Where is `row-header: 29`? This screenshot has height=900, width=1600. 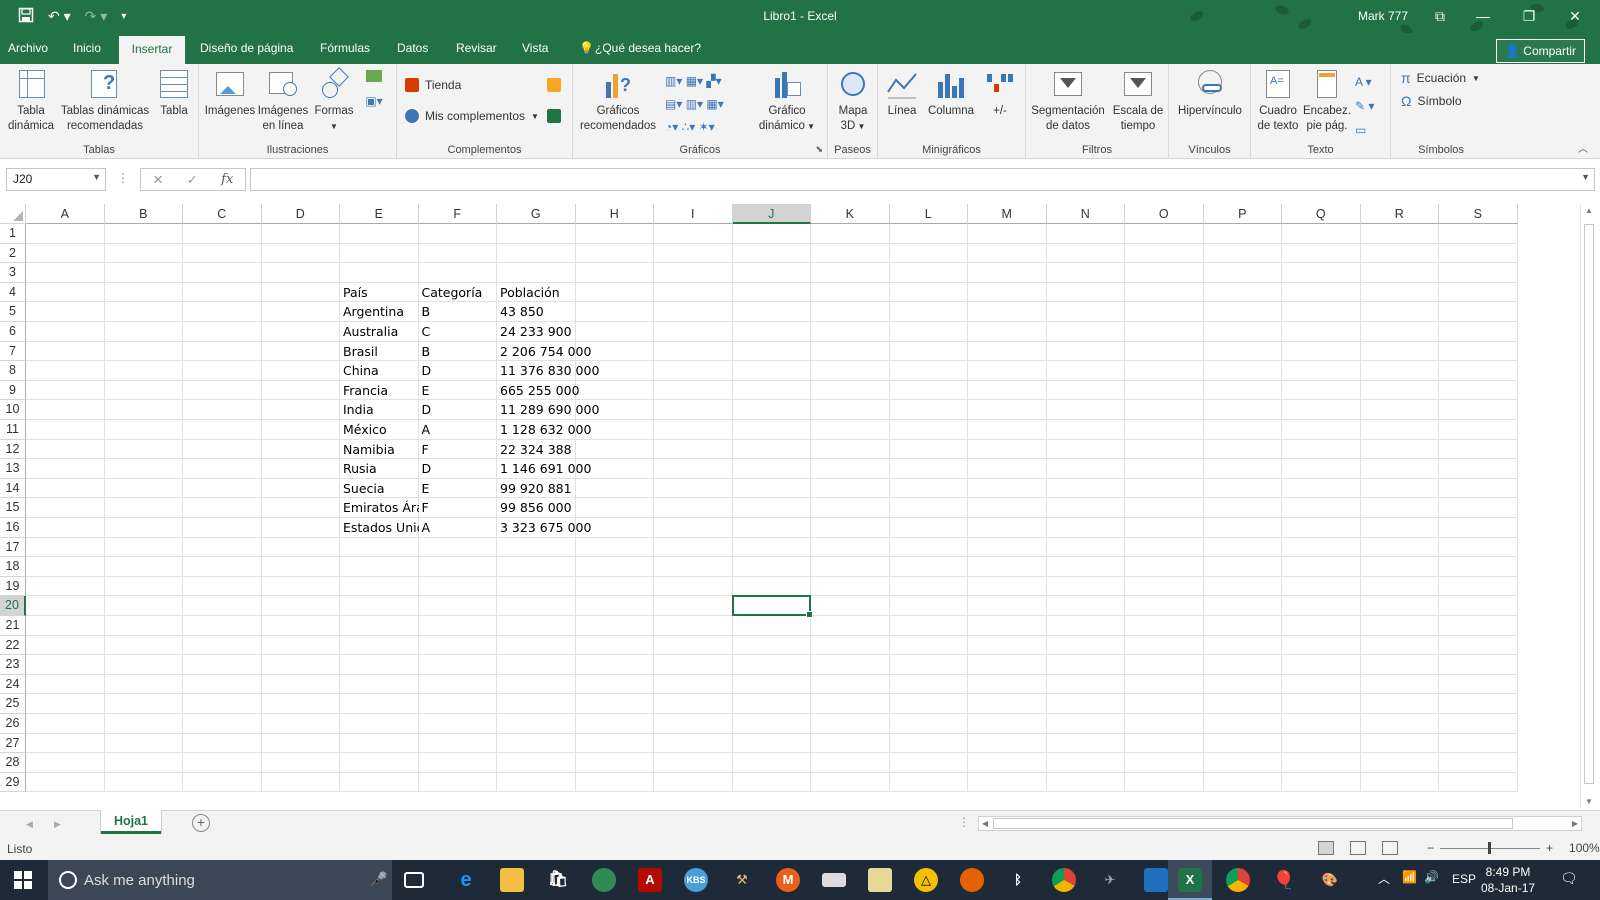 row-header: 29 is located at coordinates (13, 782).